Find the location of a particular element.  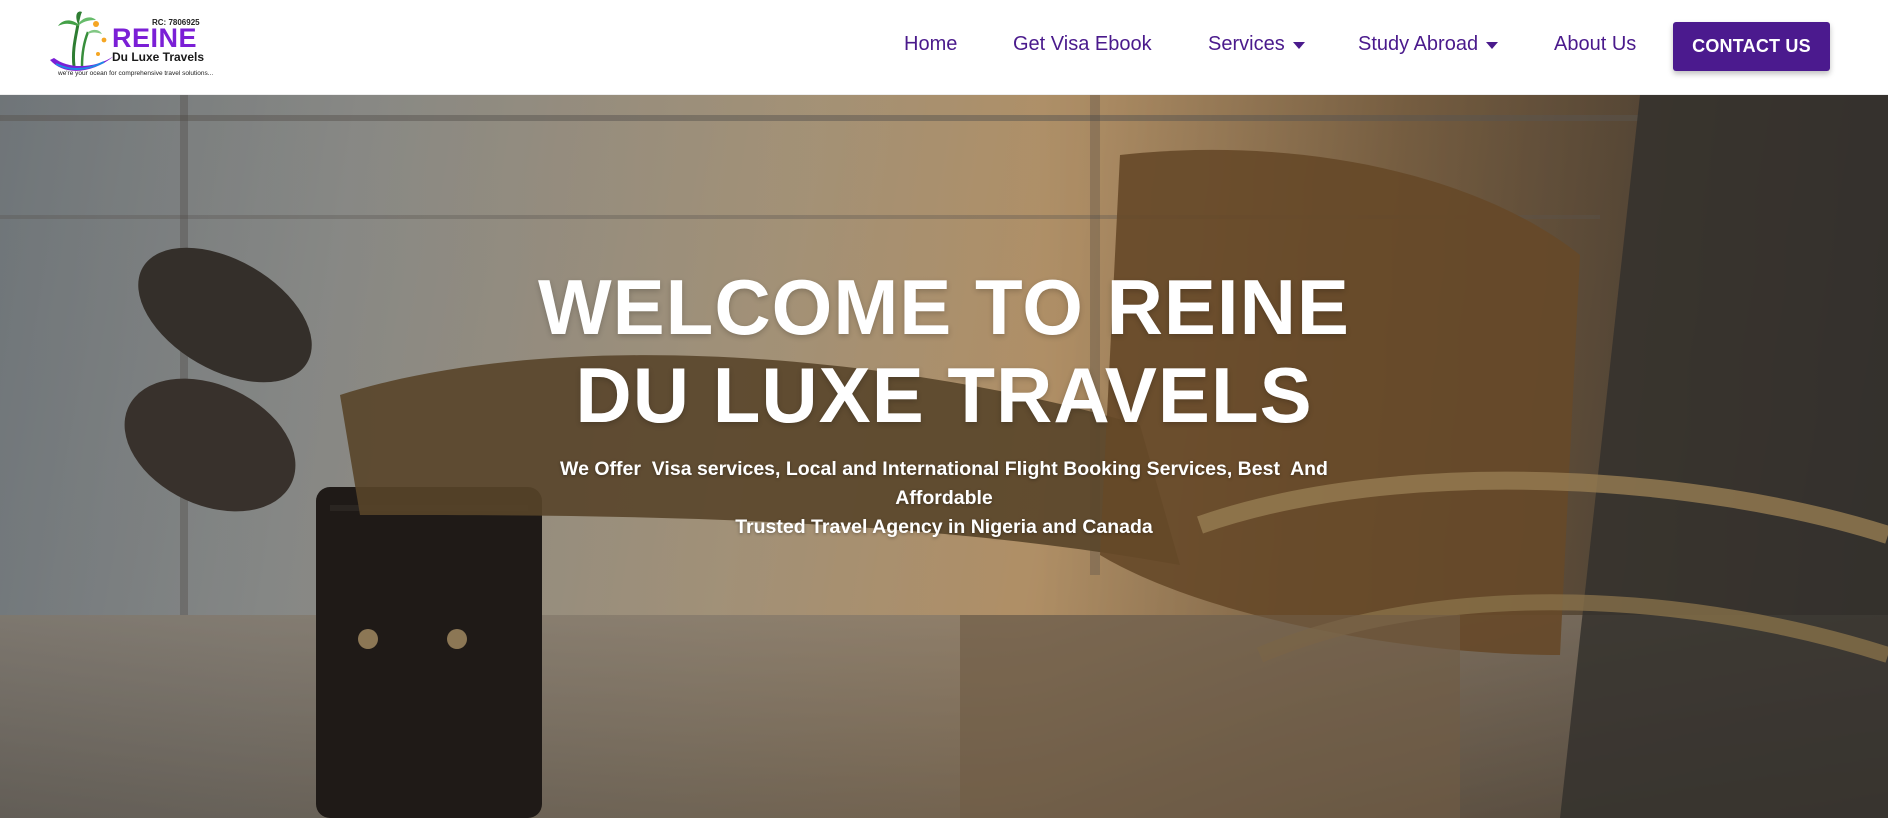

nav-get-visa-ebook: Get Visa Ebook is located at coordinates (1082, 44).